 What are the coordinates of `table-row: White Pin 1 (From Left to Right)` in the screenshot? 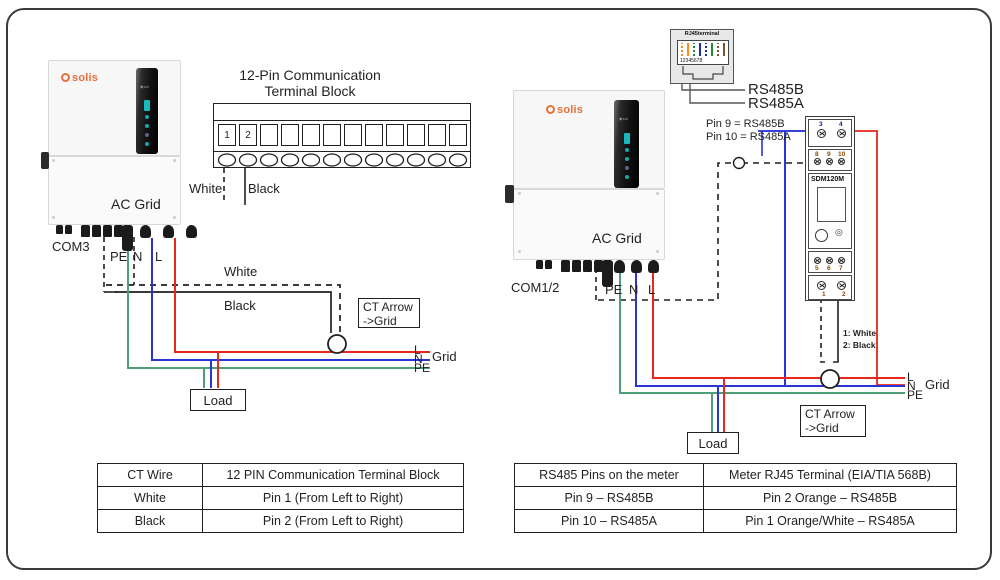 It's located at (280, 498).